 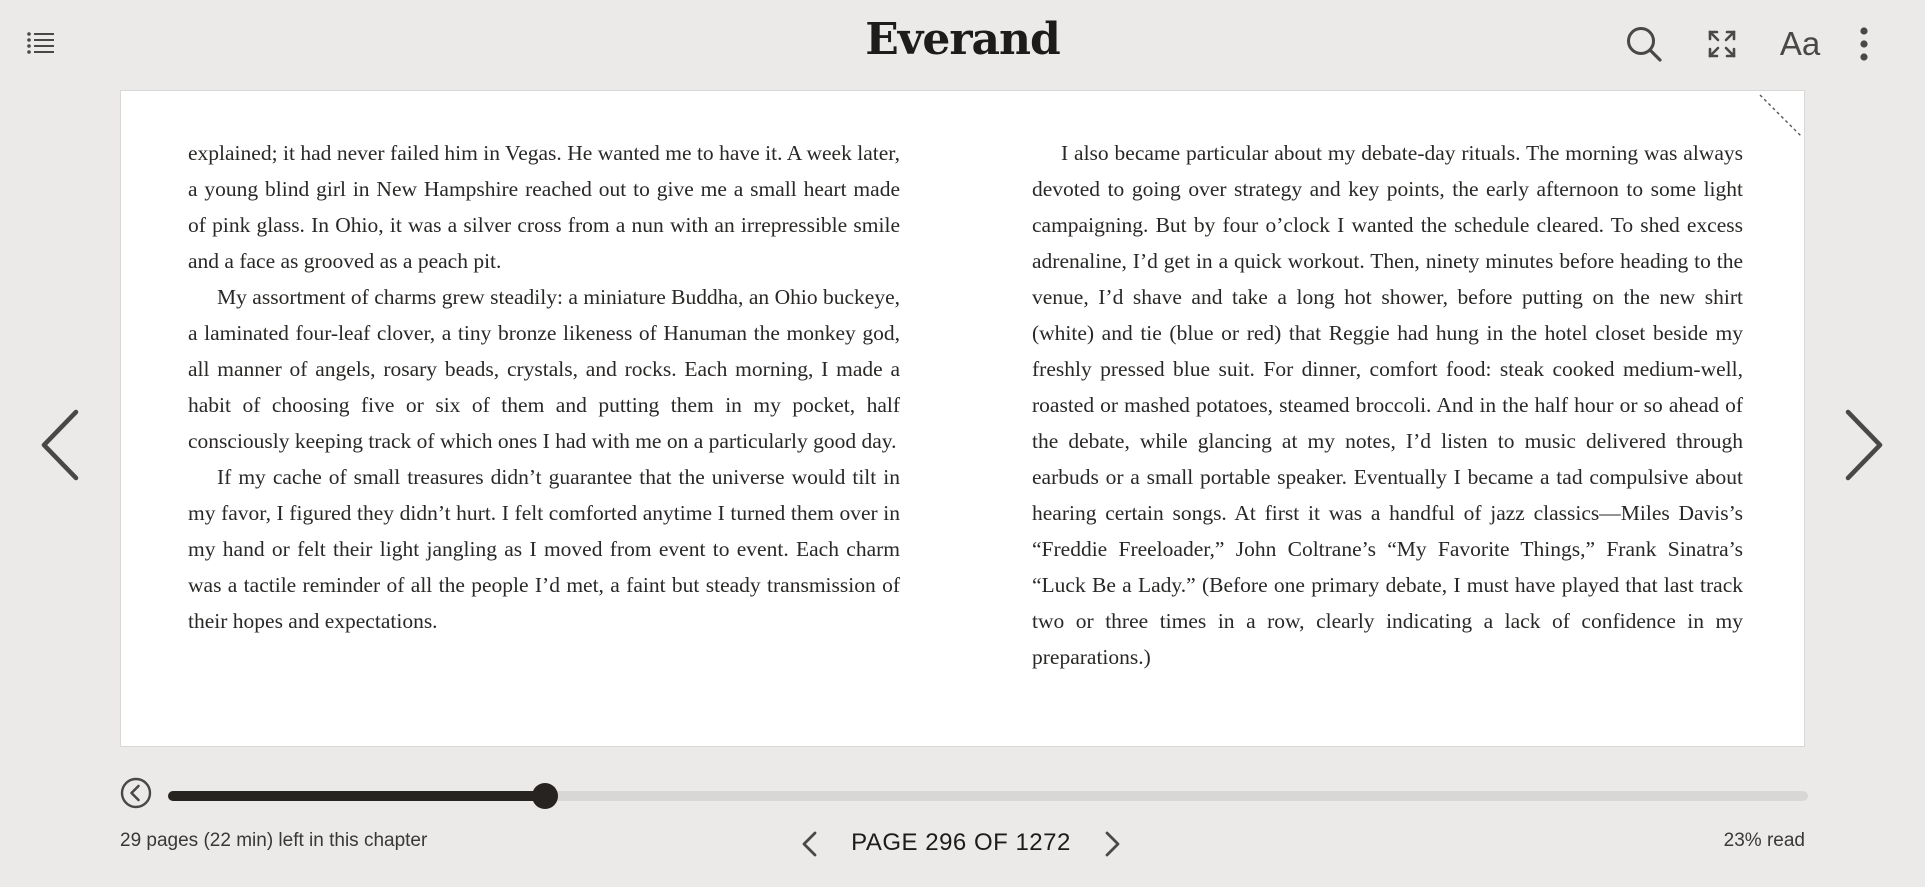 I want to click on next-page-button, so click(x=1864, y=445).